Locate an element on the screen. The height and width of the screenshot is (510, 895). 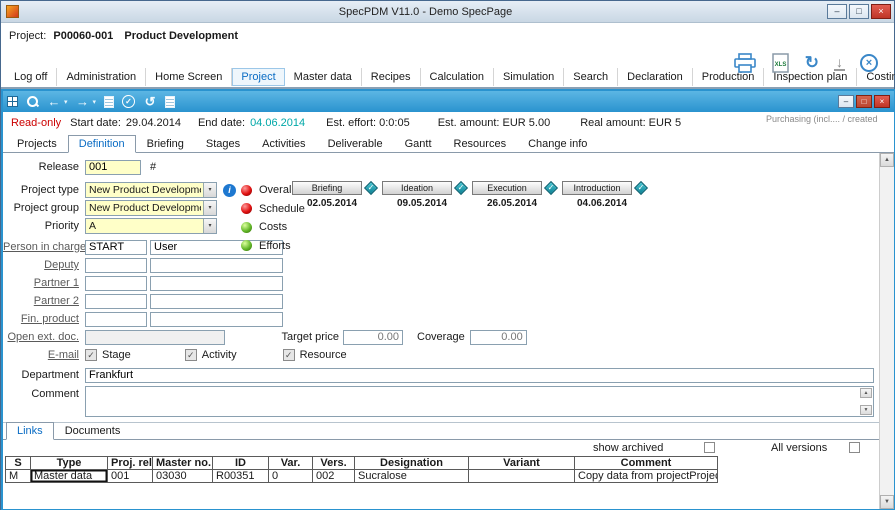
deputy-link: Deputy is located at coordinates (44, 265).